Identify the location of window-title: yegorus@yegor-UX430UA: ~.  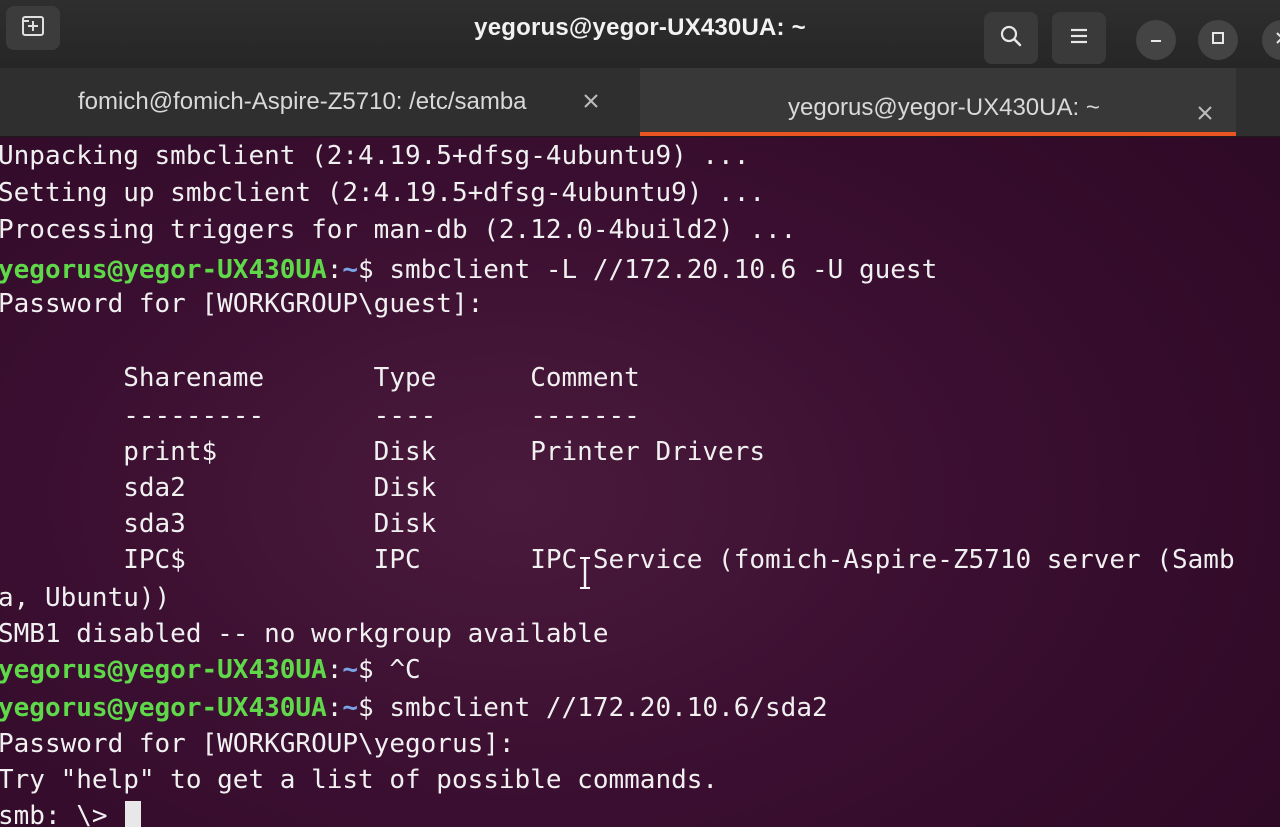
(640, 27).